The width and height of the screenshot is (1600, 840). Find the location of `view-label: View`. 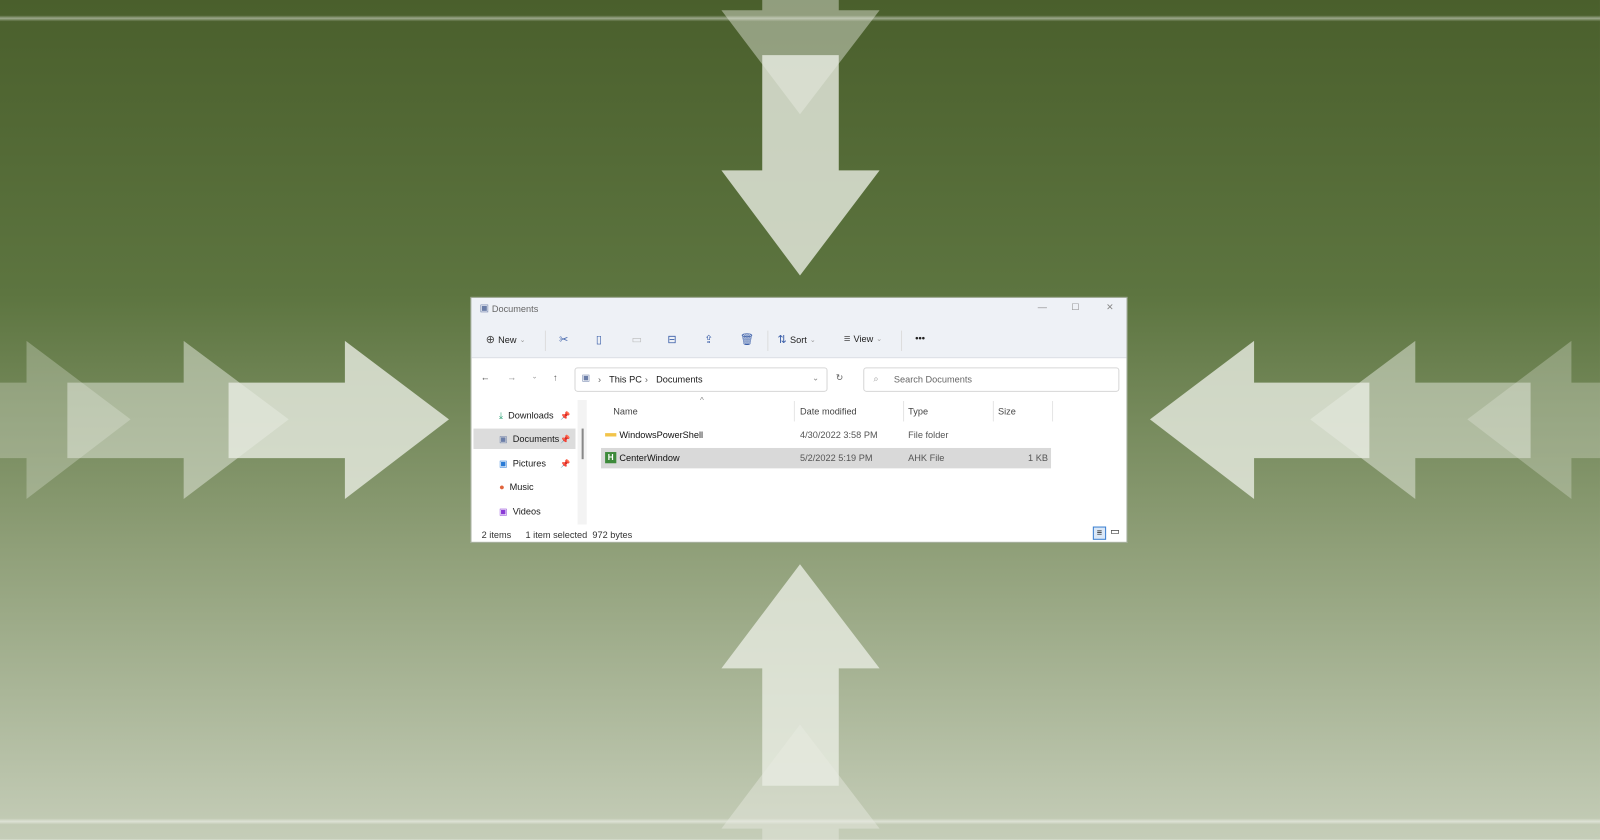

view-label: View is located at coordinates (863, 338).